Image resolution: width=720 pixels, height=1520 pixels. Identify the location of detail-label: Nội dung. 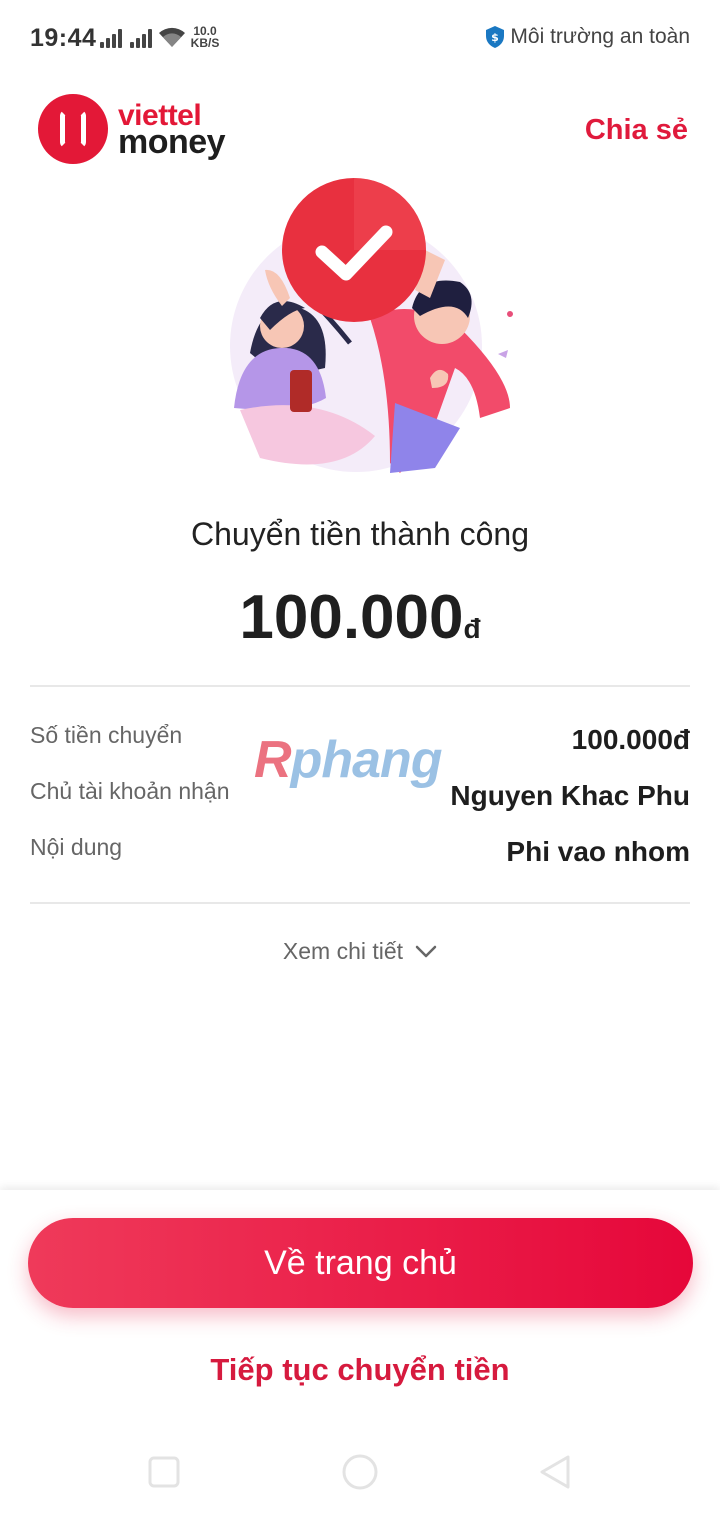
(76, 847).